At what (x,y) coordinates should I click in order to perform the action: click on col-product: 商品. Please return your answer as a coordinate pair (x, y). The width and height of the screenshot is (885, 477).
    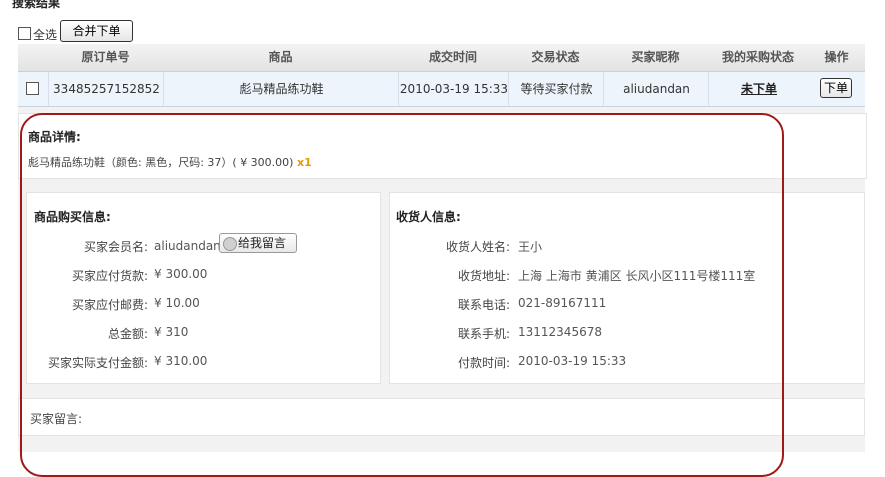
    Looking at the image, I should click on (280, 57).